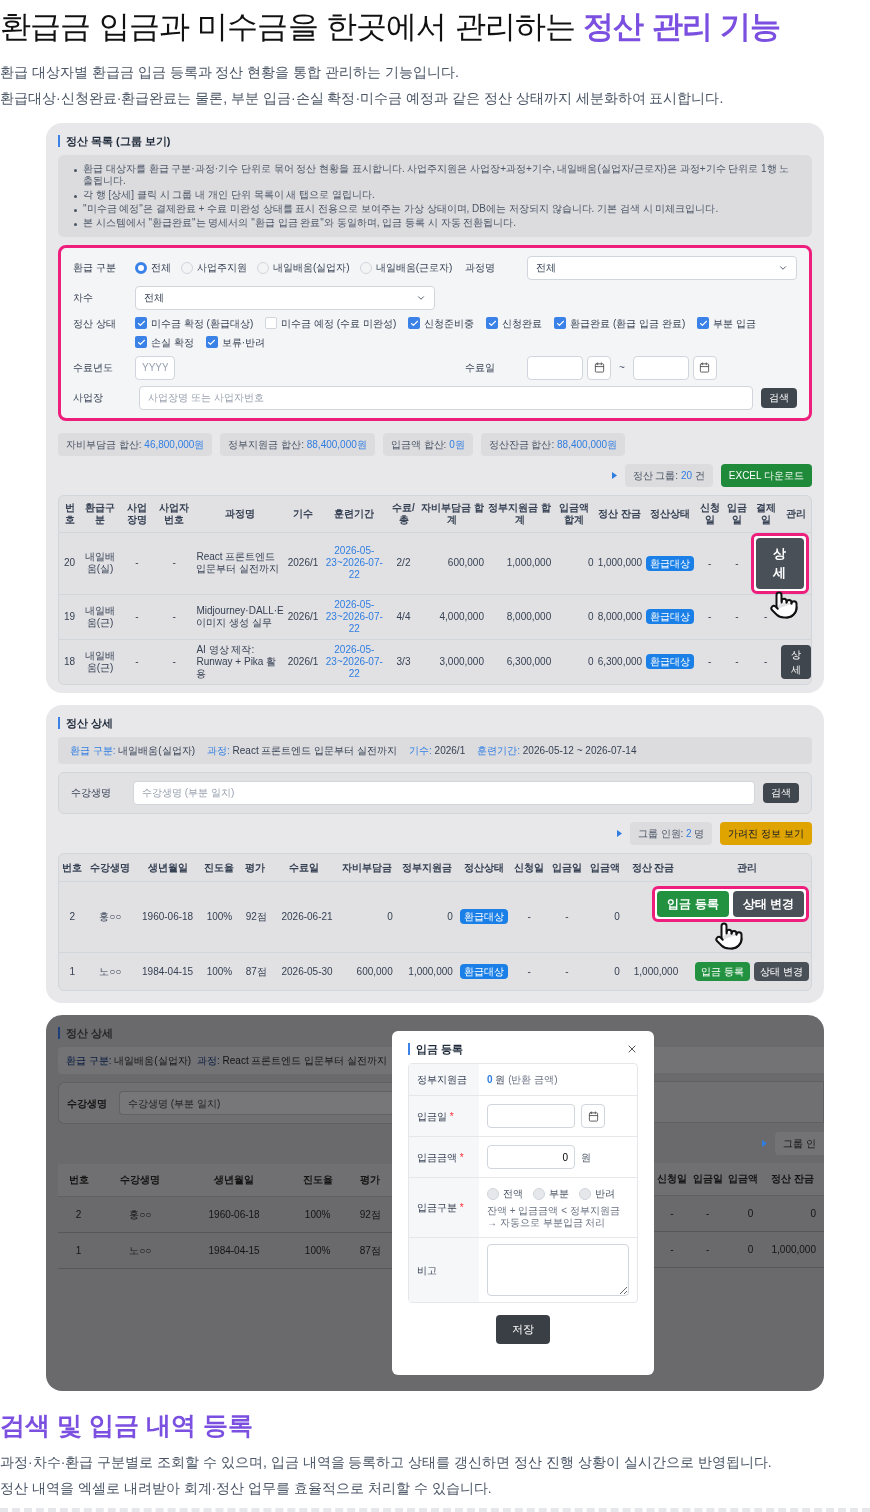  Describe the element at coordinates (370, 1214) in the screenshot. I see `table-cell: 92점` at that location.